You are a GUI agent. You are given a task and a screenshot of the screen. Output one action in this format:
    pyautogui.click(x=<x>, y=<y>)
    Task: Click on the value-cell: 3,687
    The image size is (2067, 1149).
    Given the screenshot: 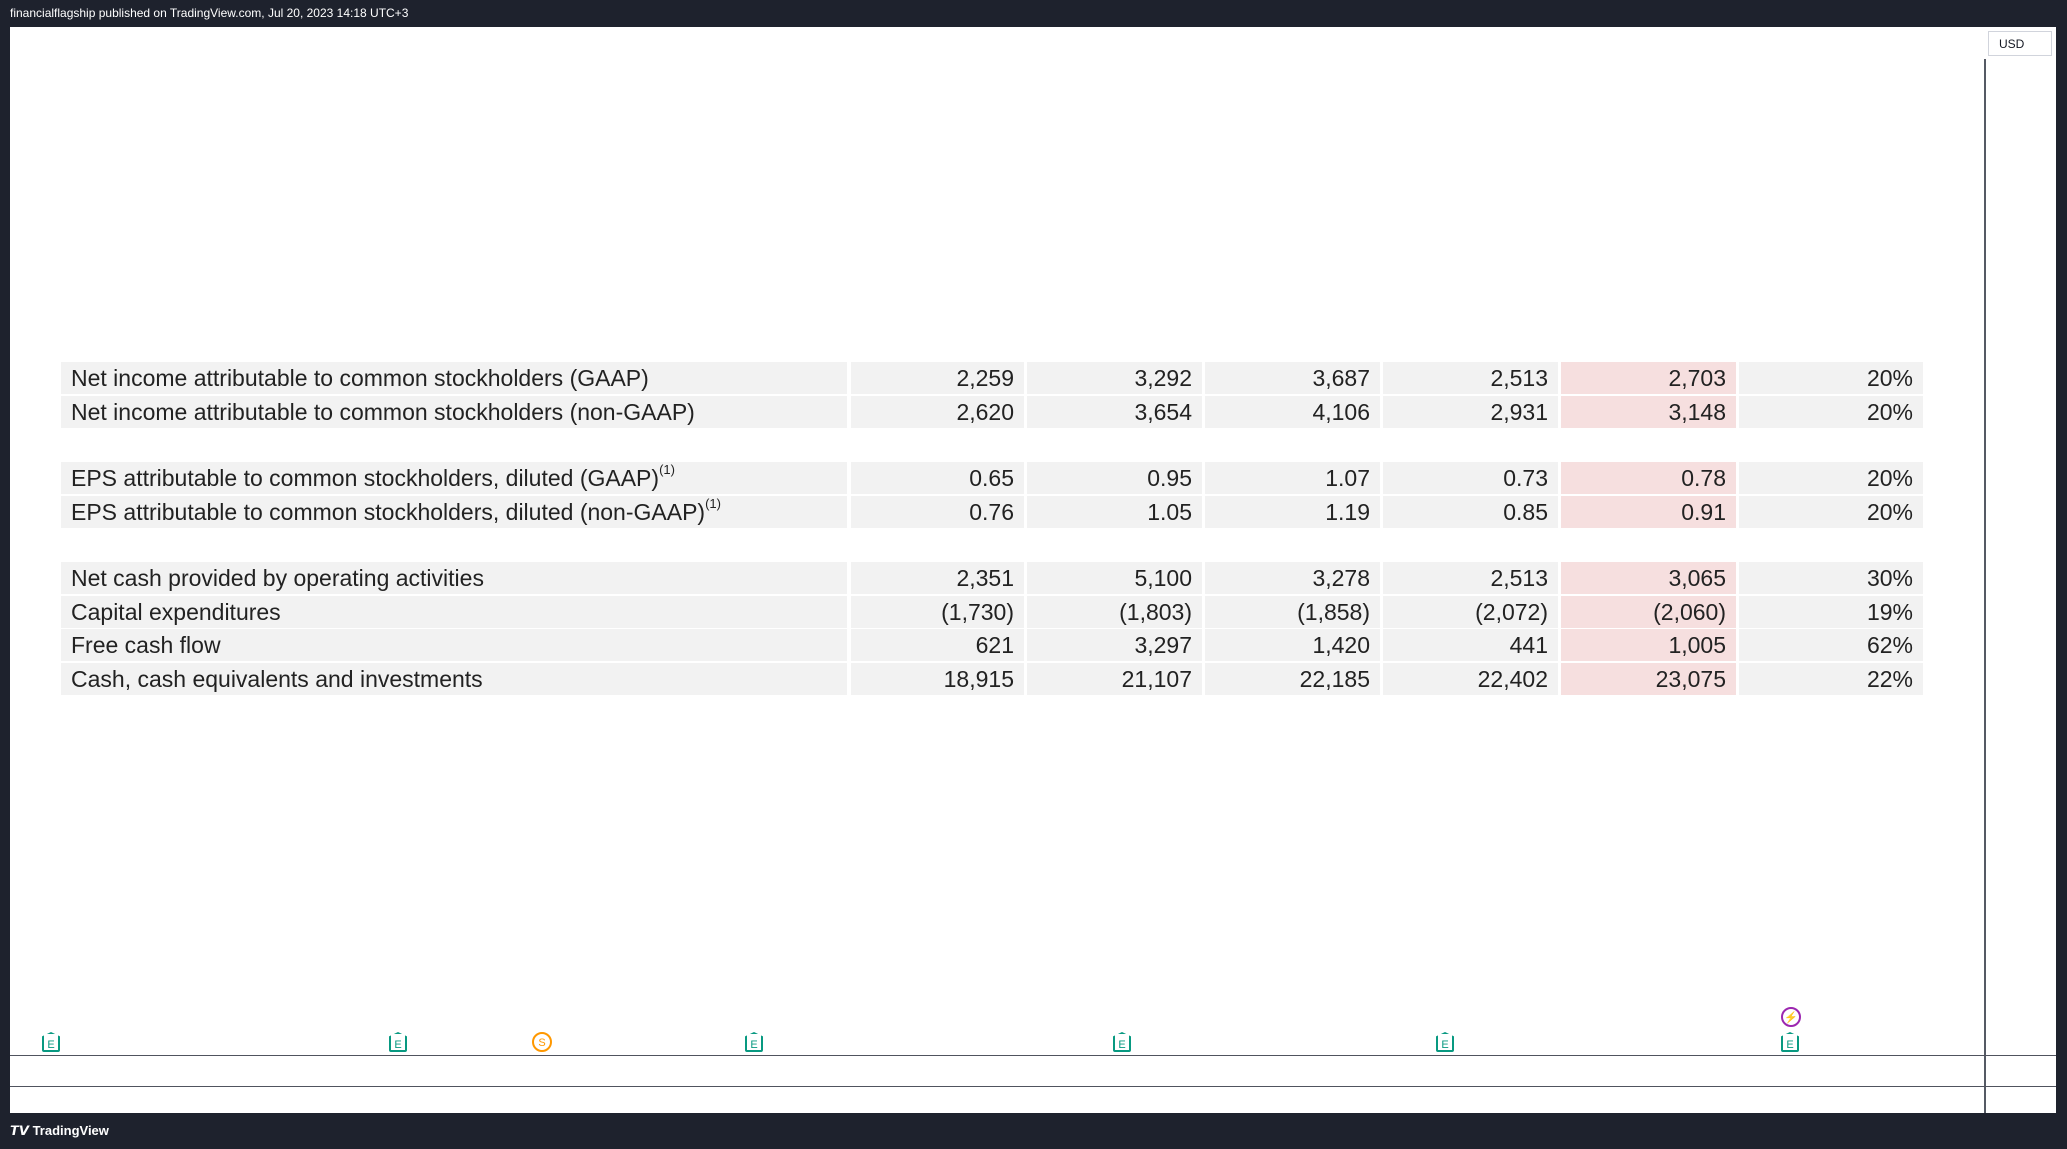 What is the action you would take?
    pyautogui.click(x=1292, y=378)
    